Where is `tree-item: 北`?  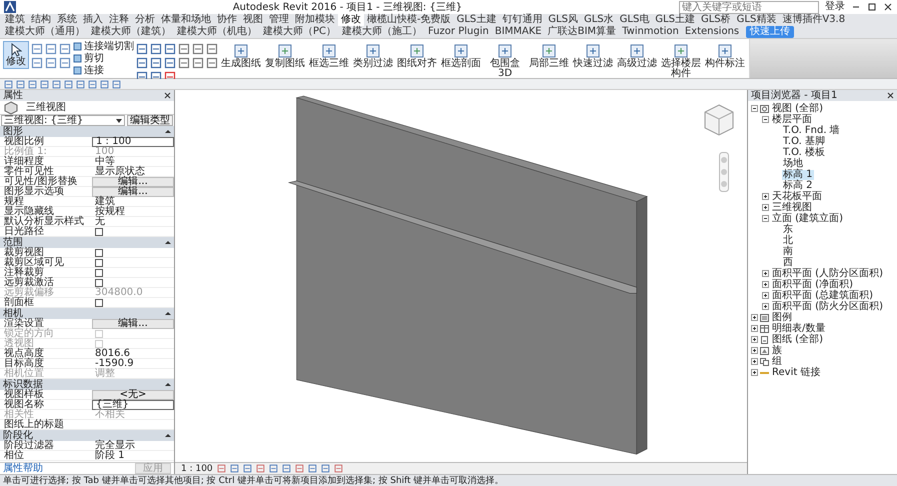
tree-item: 北 is located at coordinates (788, 241).